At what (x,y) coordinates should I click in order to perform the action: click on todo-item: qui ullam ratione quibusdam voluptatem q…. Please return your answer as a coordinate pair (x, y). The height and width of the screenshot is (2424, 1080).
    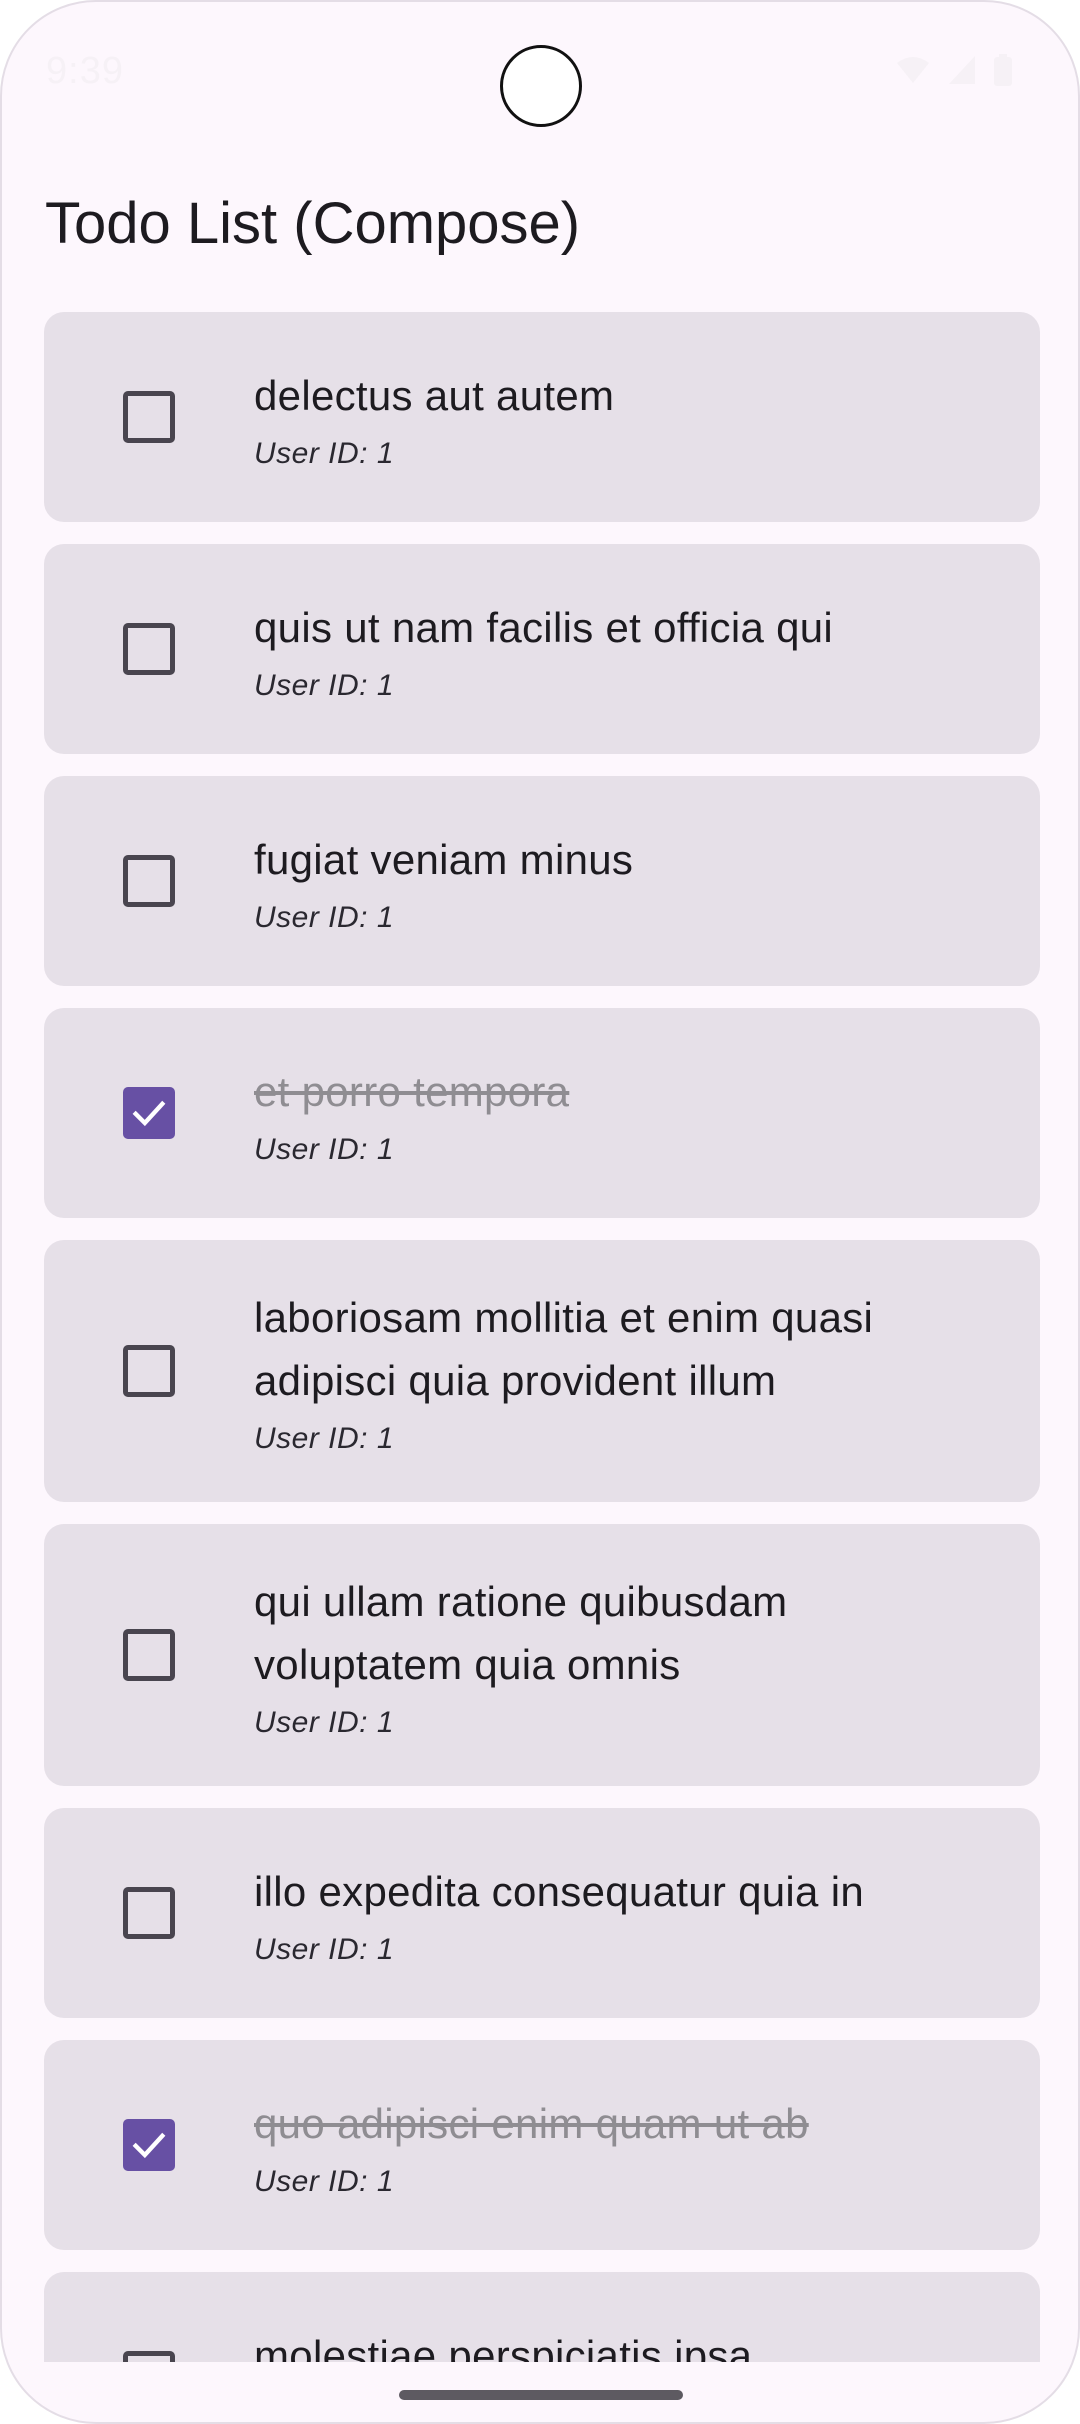
    Looking at the image, I should click on (542, 1655).